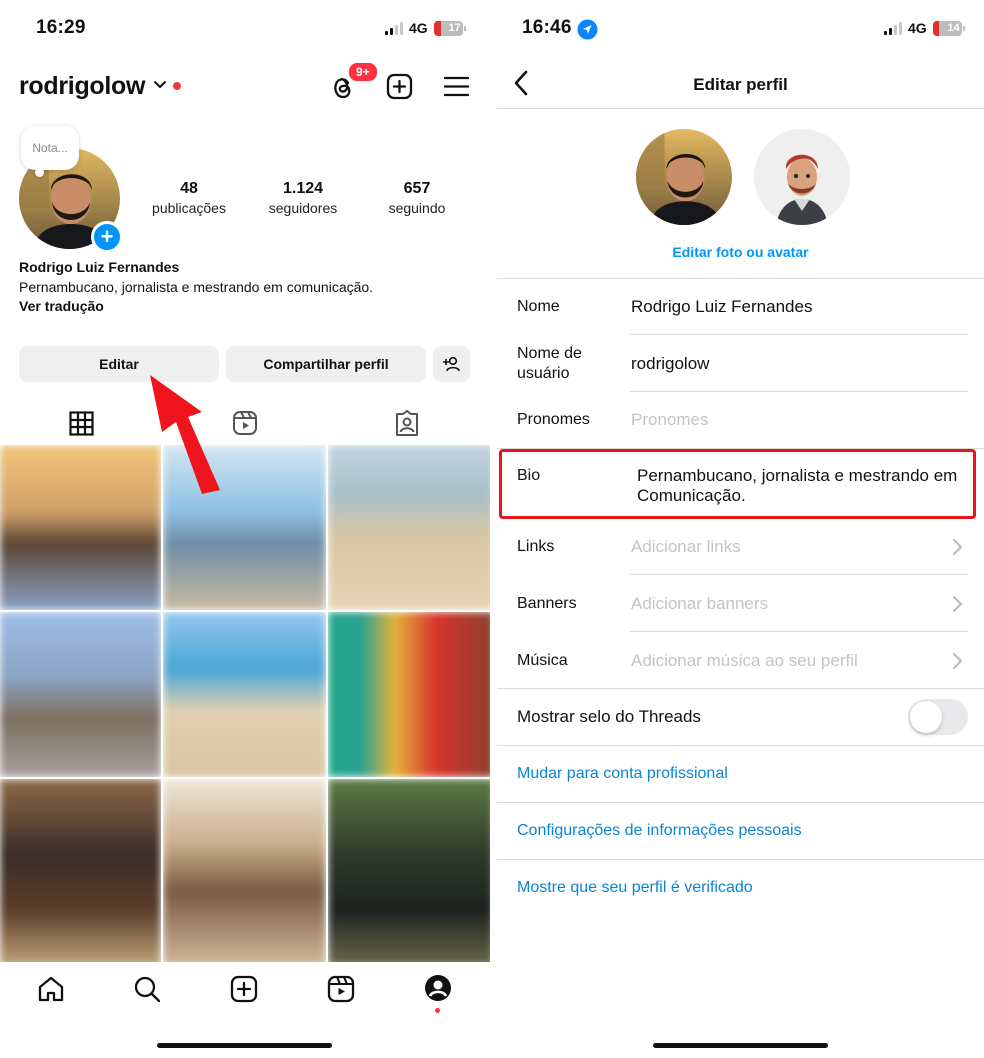  What do you see at coordinates (303, 198) in the screenshot?
I see `stat-followers: 1.124 seguidores` at bounding box center [303, 198].